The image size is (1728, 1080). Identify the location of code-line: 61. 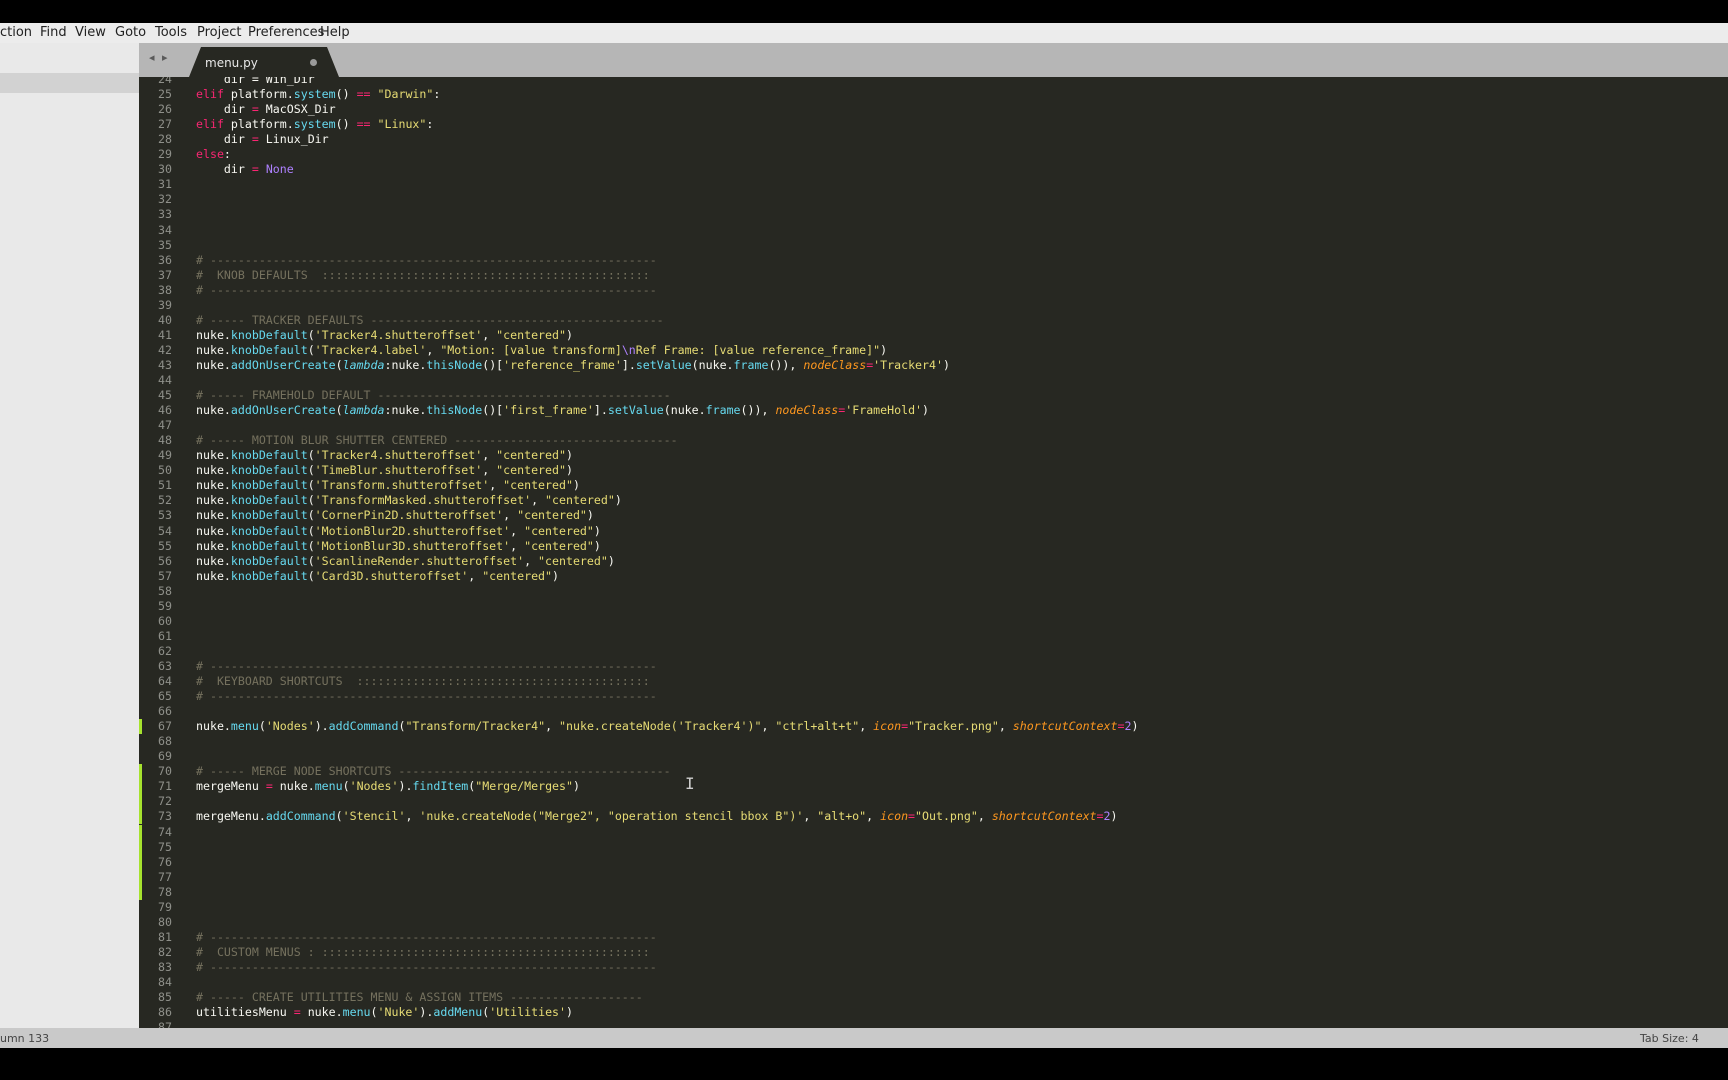
(889, 636).